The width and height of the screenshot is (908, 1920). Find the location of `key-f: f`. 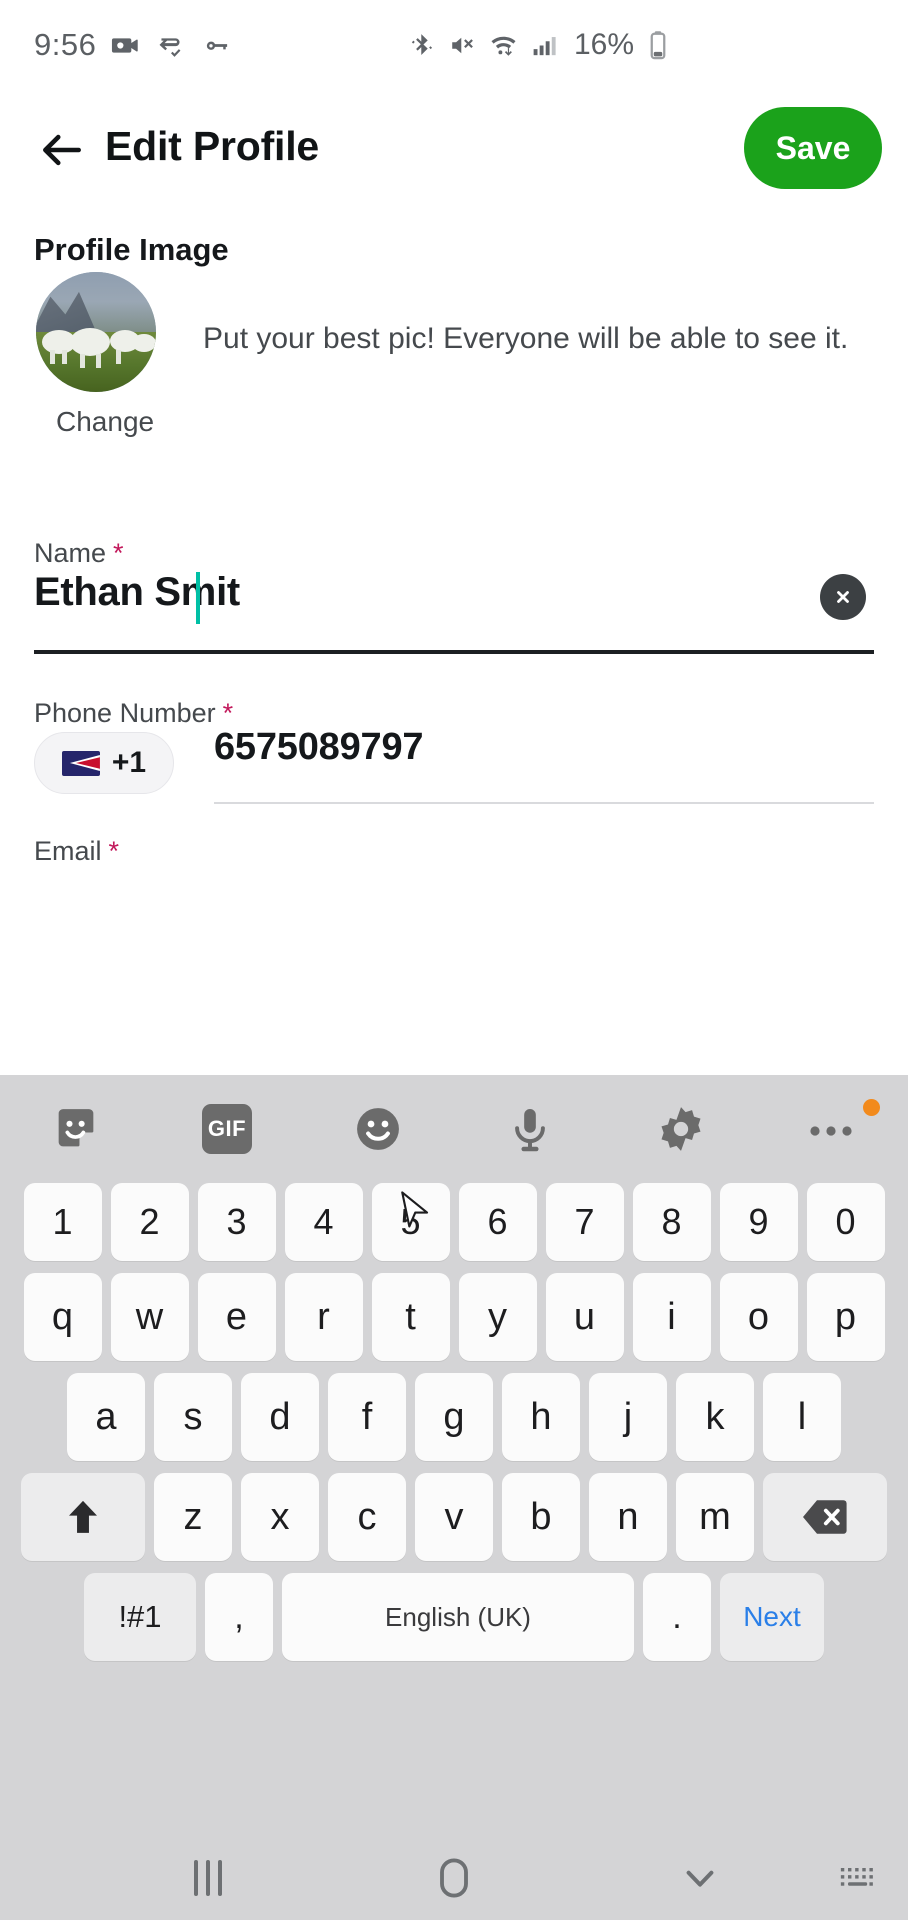

key-f: f is located at coordinates (367, 1417).